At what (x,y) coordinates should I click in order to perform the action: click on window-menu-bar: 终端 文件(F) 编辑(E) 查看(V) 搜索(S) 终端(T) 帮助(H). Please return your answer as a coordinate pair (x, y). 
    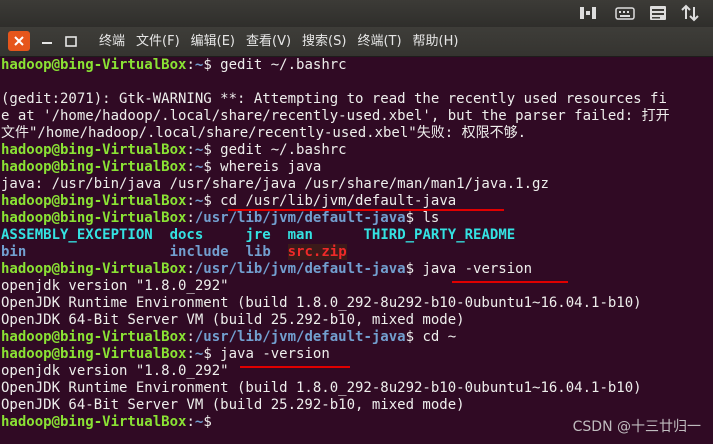
    Looking at the image, I should click on (356, 42).